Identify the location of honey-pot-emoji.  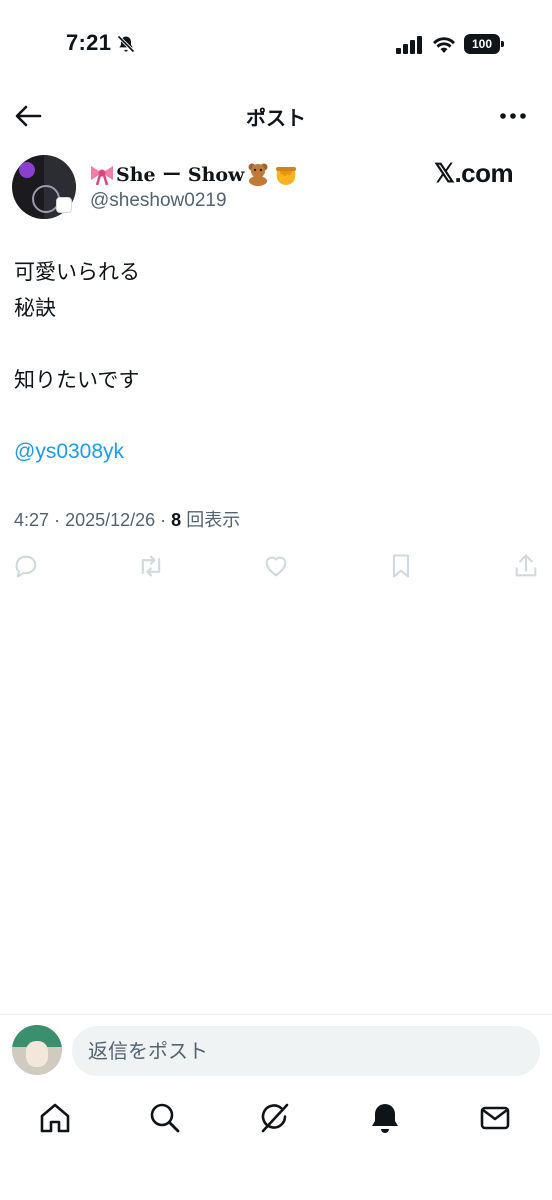
(286, 175).